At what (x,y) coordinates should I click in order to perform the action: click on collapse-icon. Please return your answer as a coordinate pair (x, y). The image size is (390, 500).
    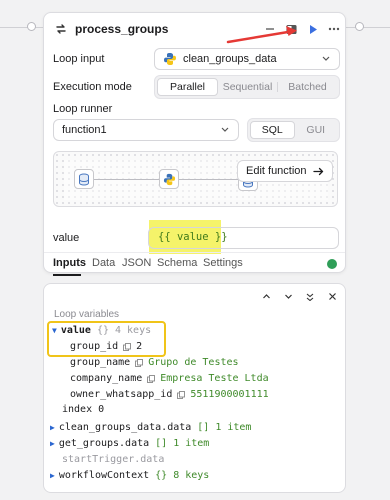
    Looking at the image, I should click on (310, 296).